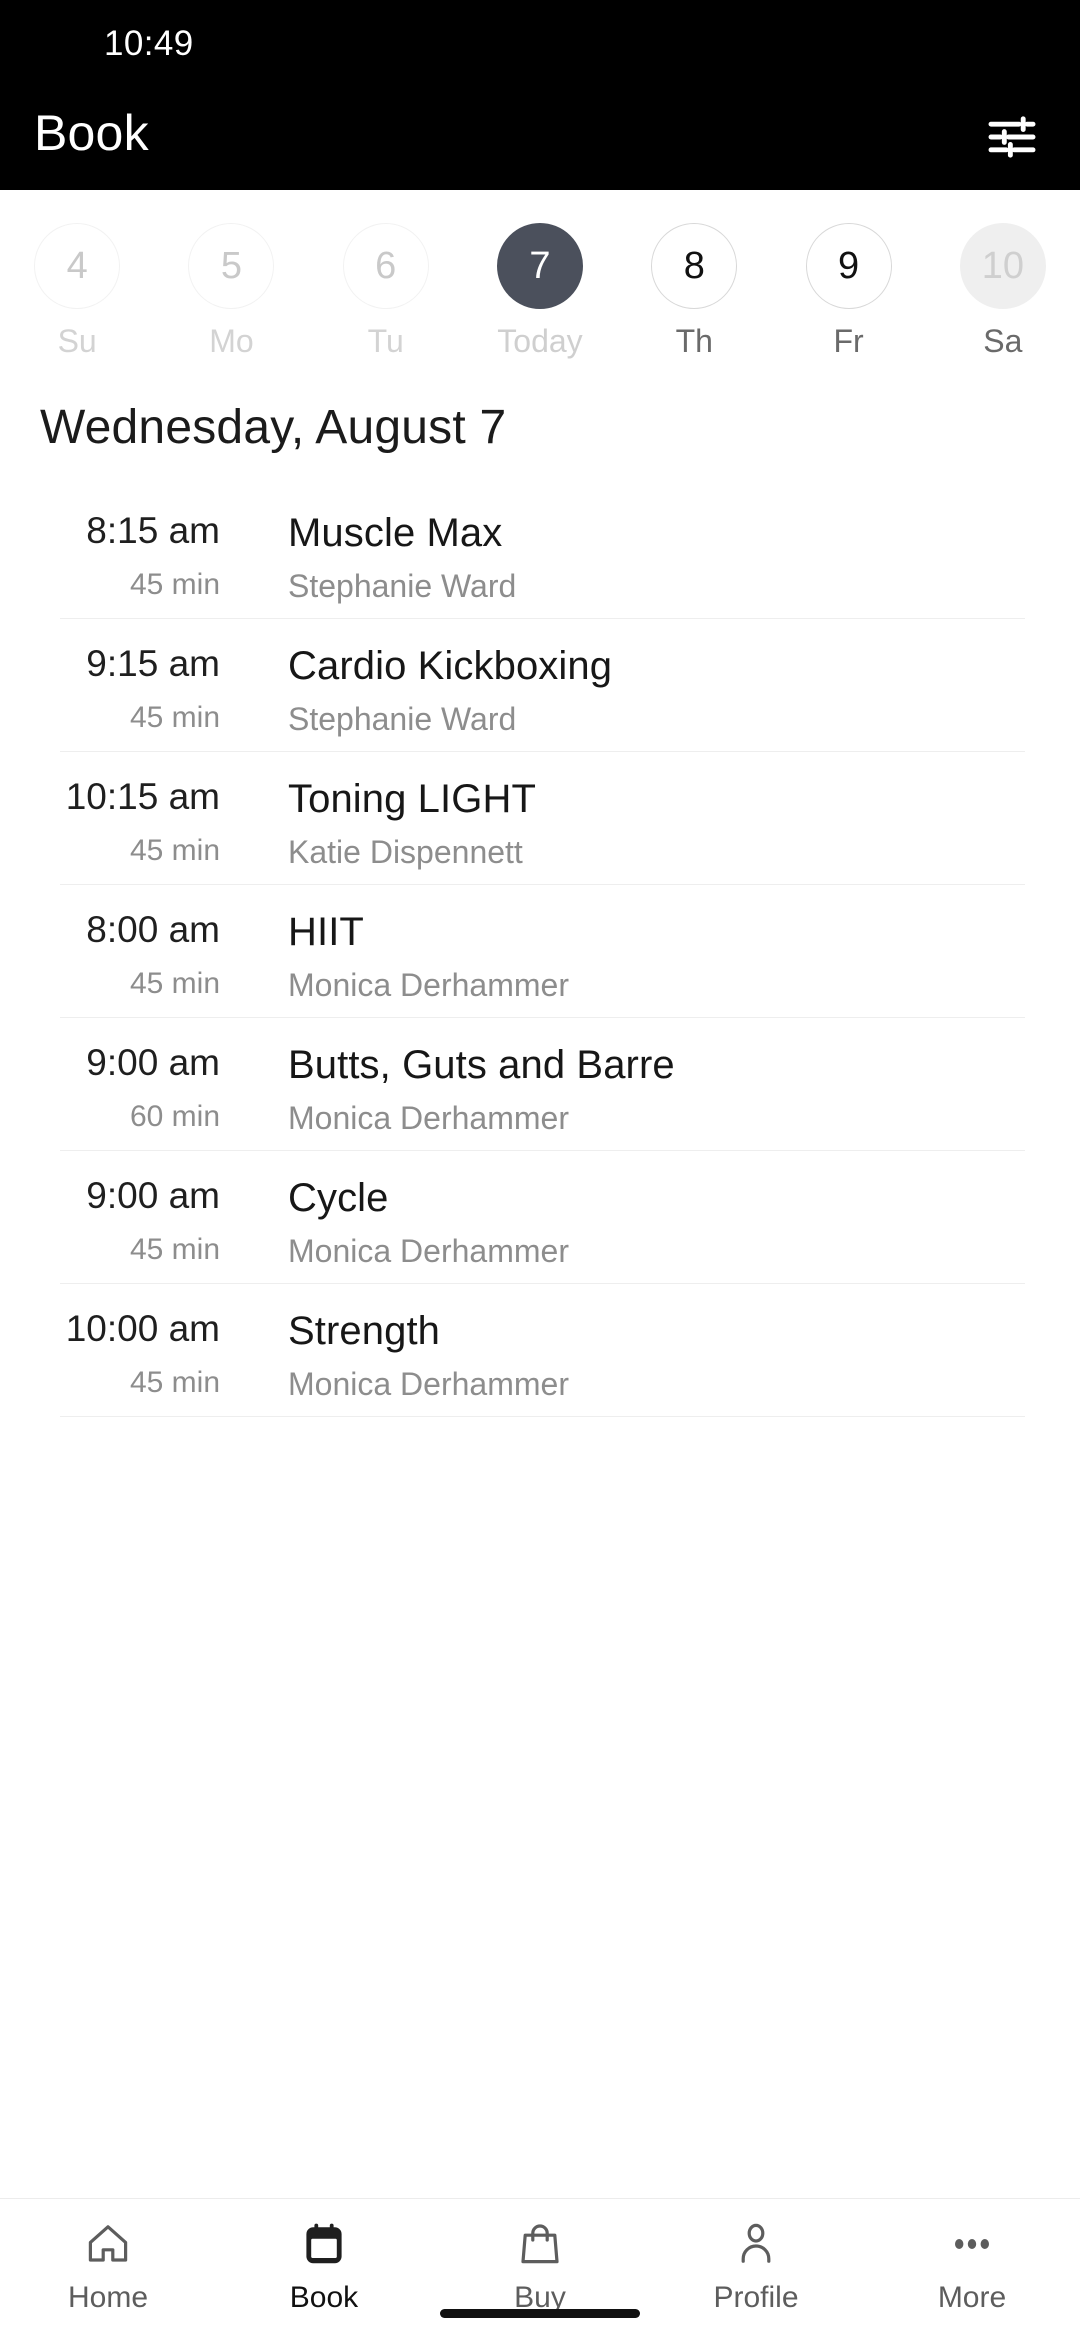 The image size is (1080, 2340). I want to click on nav-label-more: More, so click(972, 2297).